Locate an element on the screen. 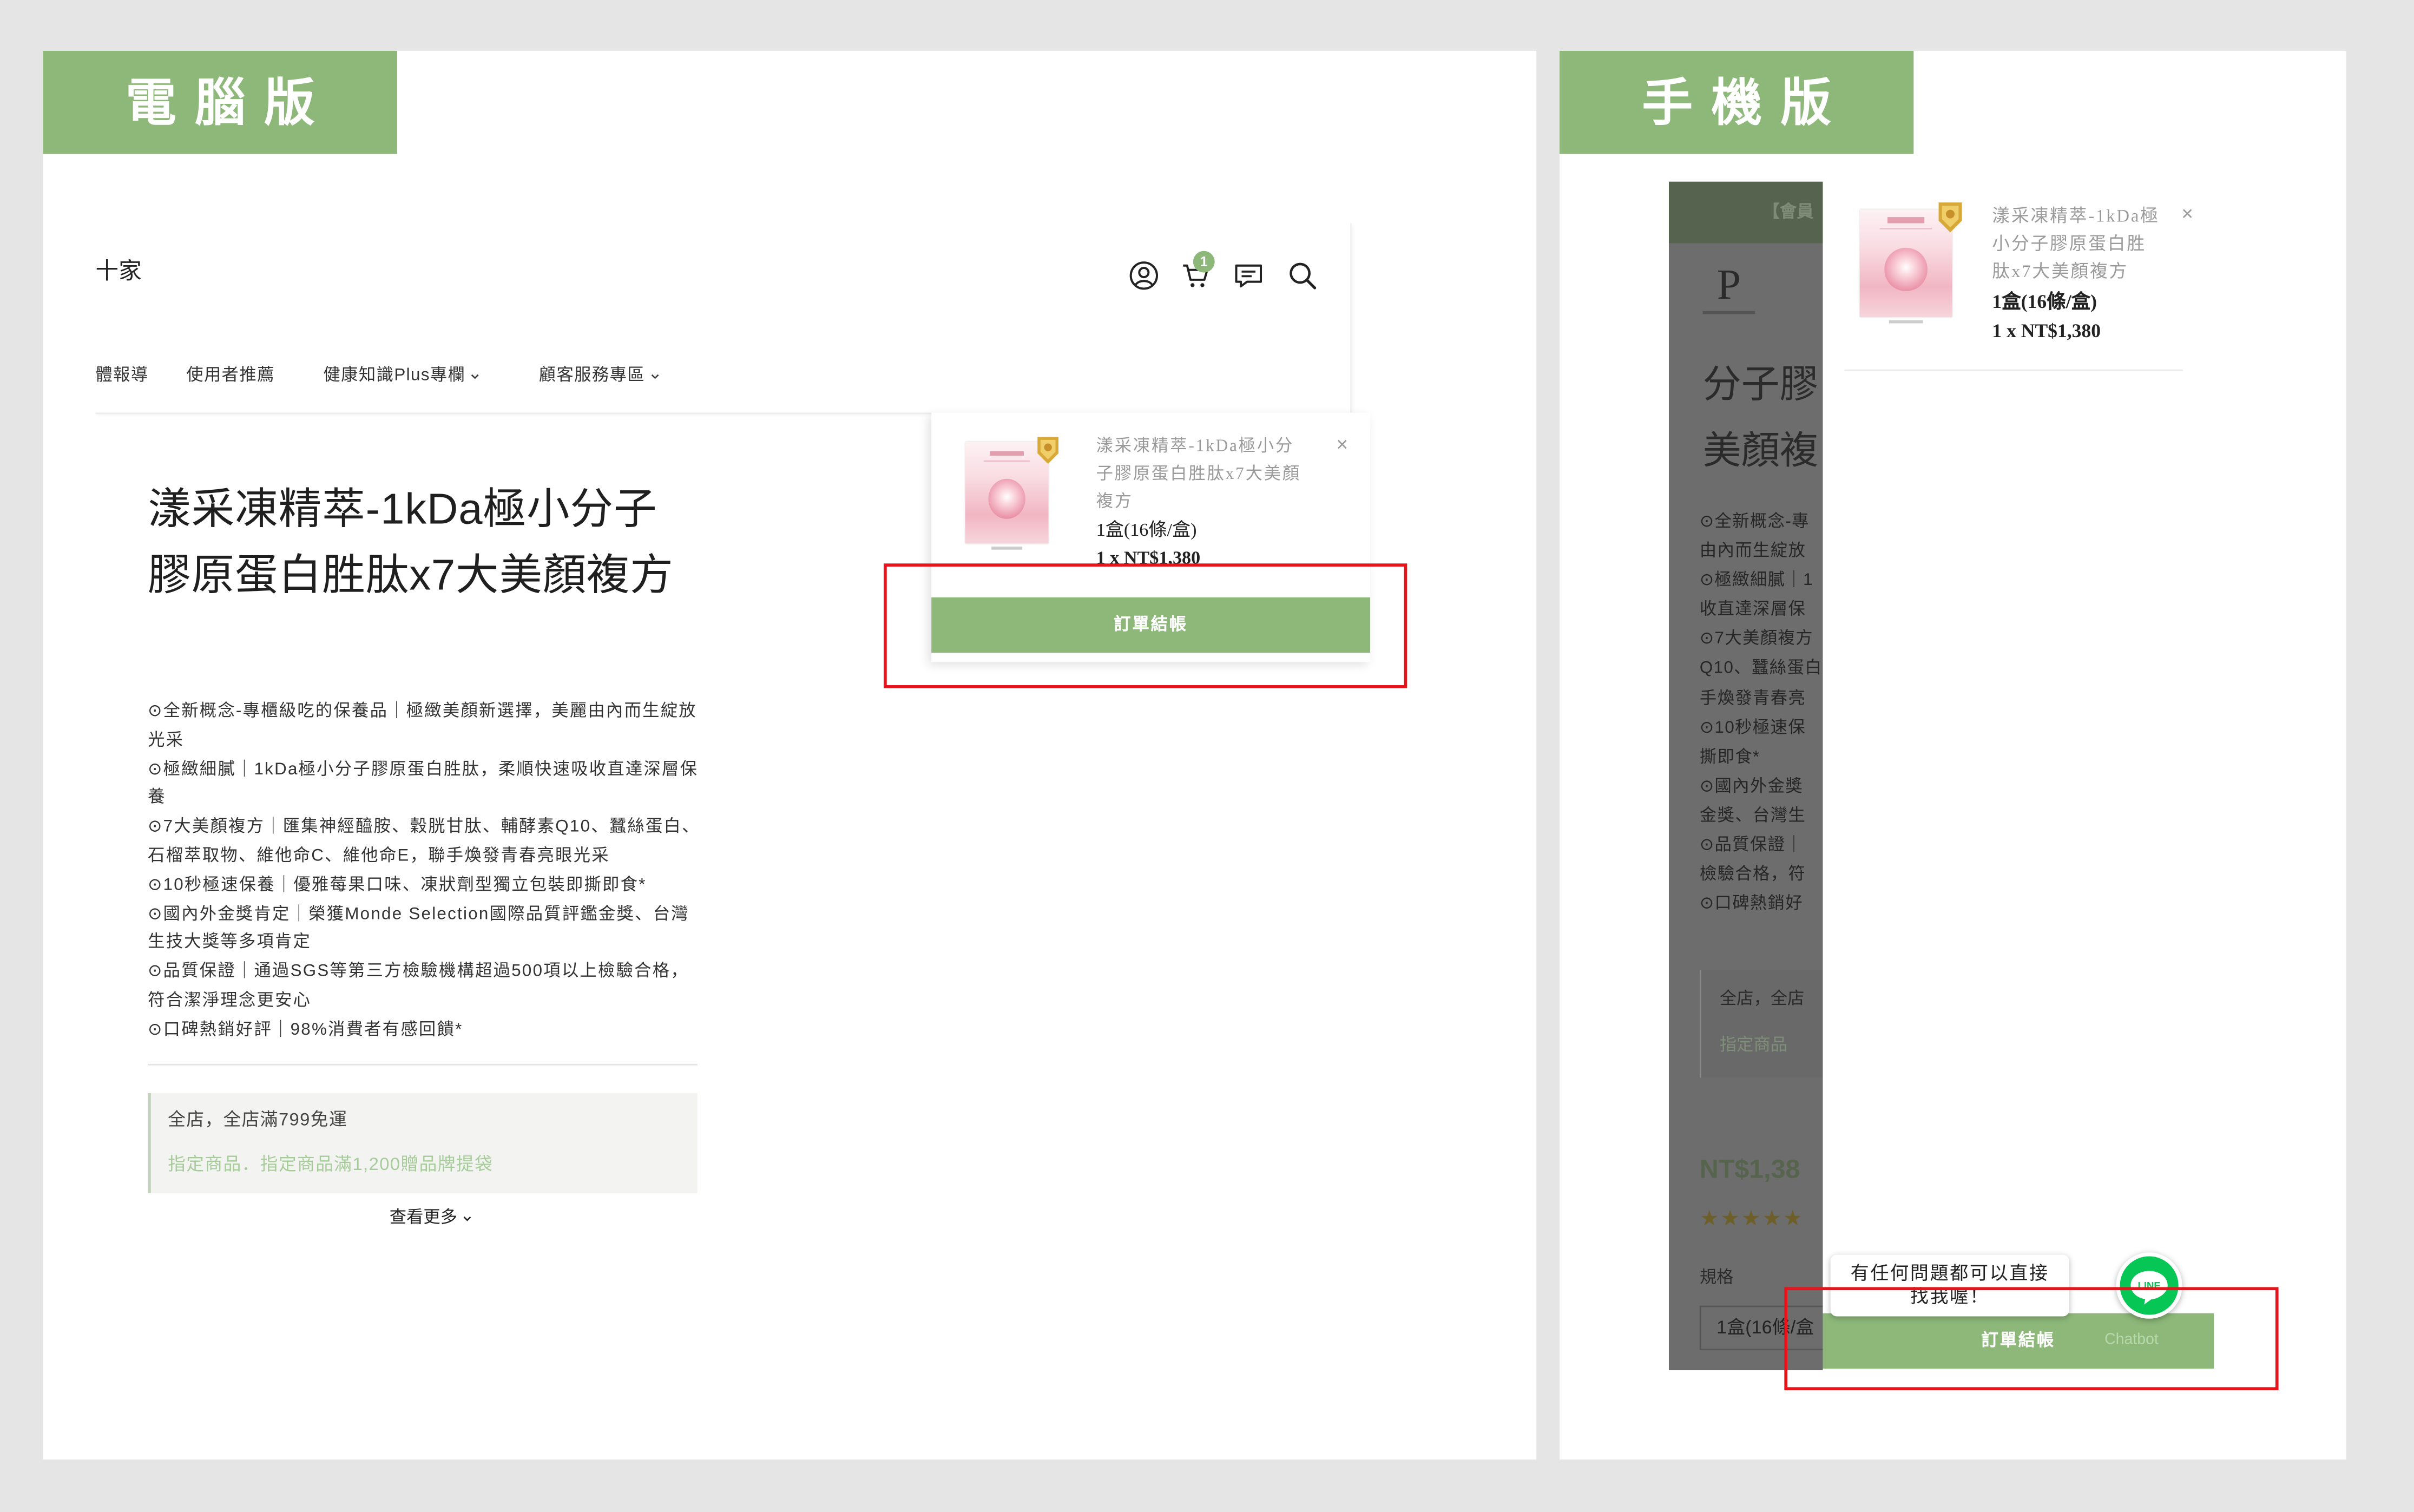 The width and height of the screenshot is (2414, 1512). announcement-text: 【會員 is located at coordinates (1788, 212).